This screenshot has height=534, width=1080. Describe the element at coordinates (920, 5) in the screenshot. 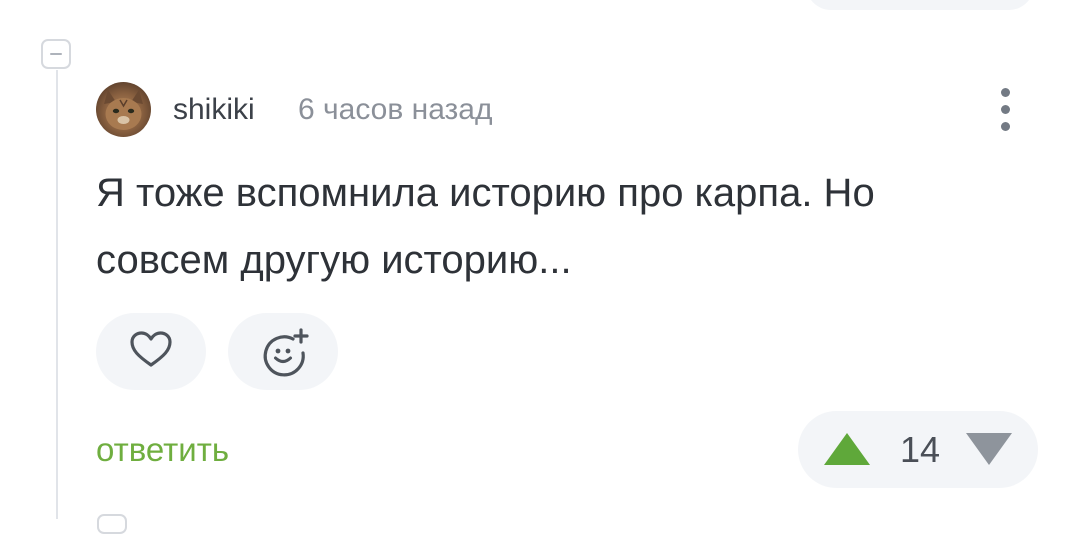

I see `previous-rating-pill` at that location.